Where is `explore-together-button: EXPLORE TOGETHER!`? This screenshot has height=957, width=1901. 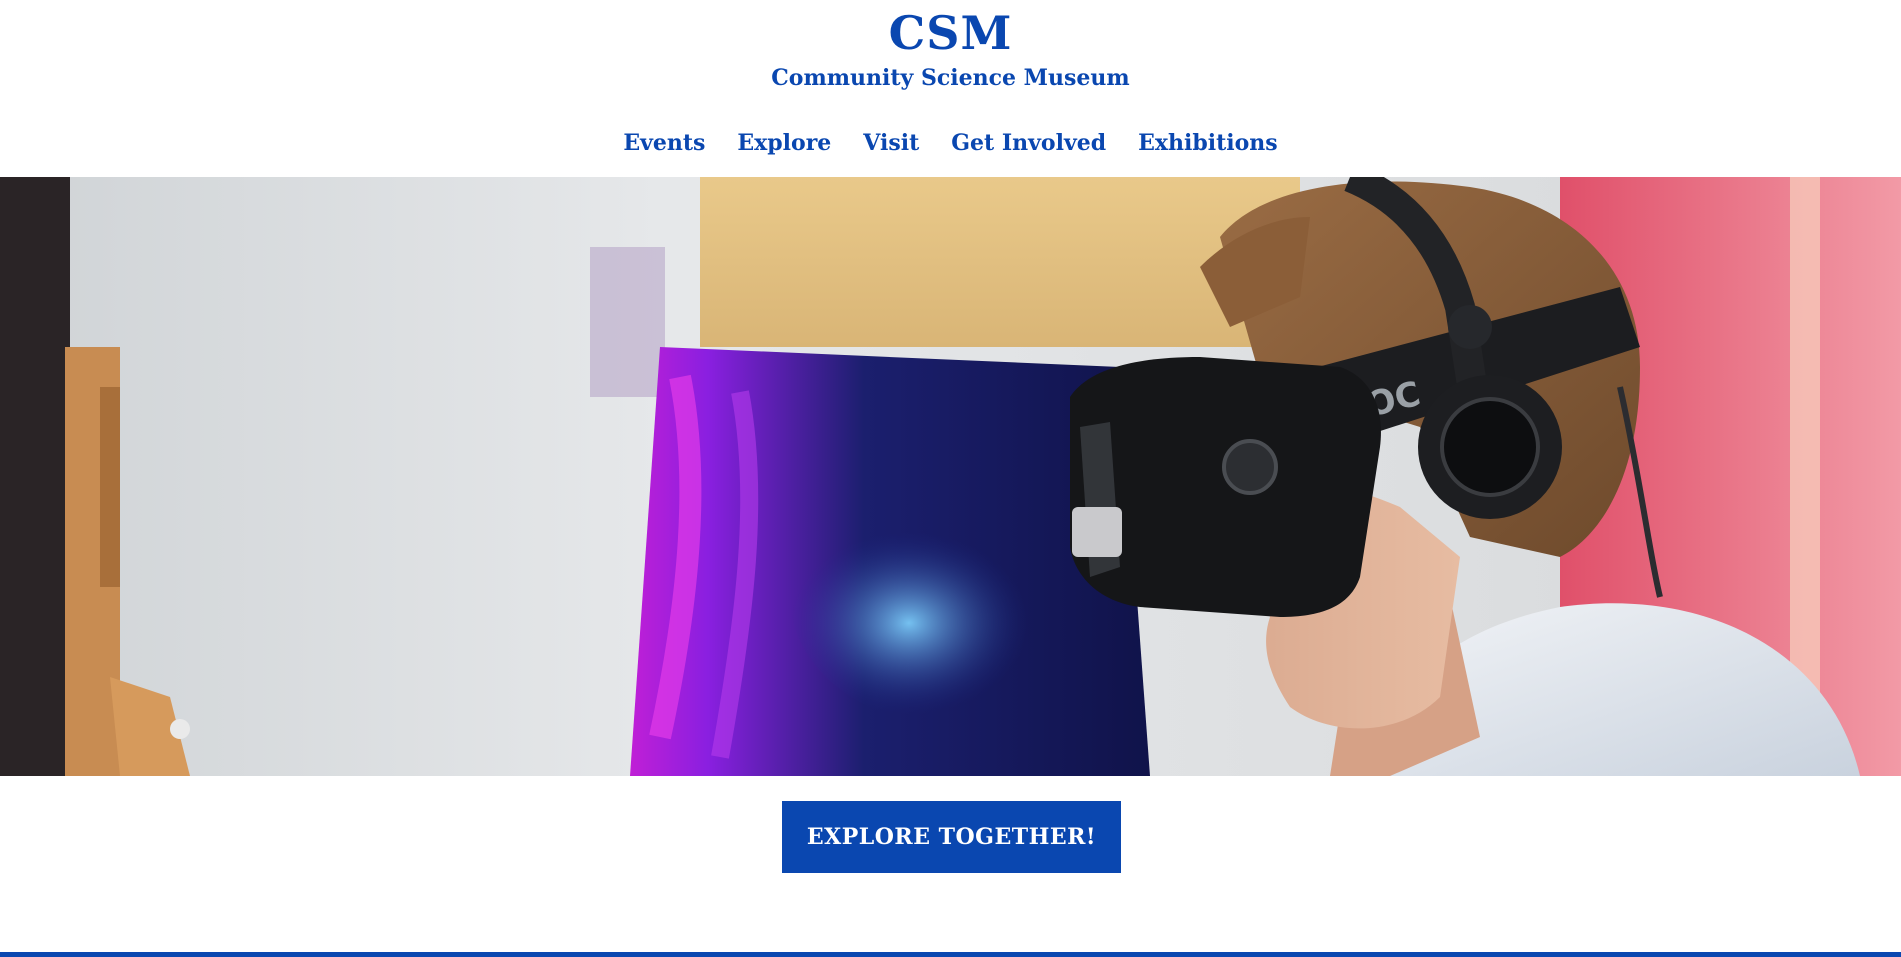 explore-together-button: EXPLORE TOGETHER! is located at coordinates (951, 837).